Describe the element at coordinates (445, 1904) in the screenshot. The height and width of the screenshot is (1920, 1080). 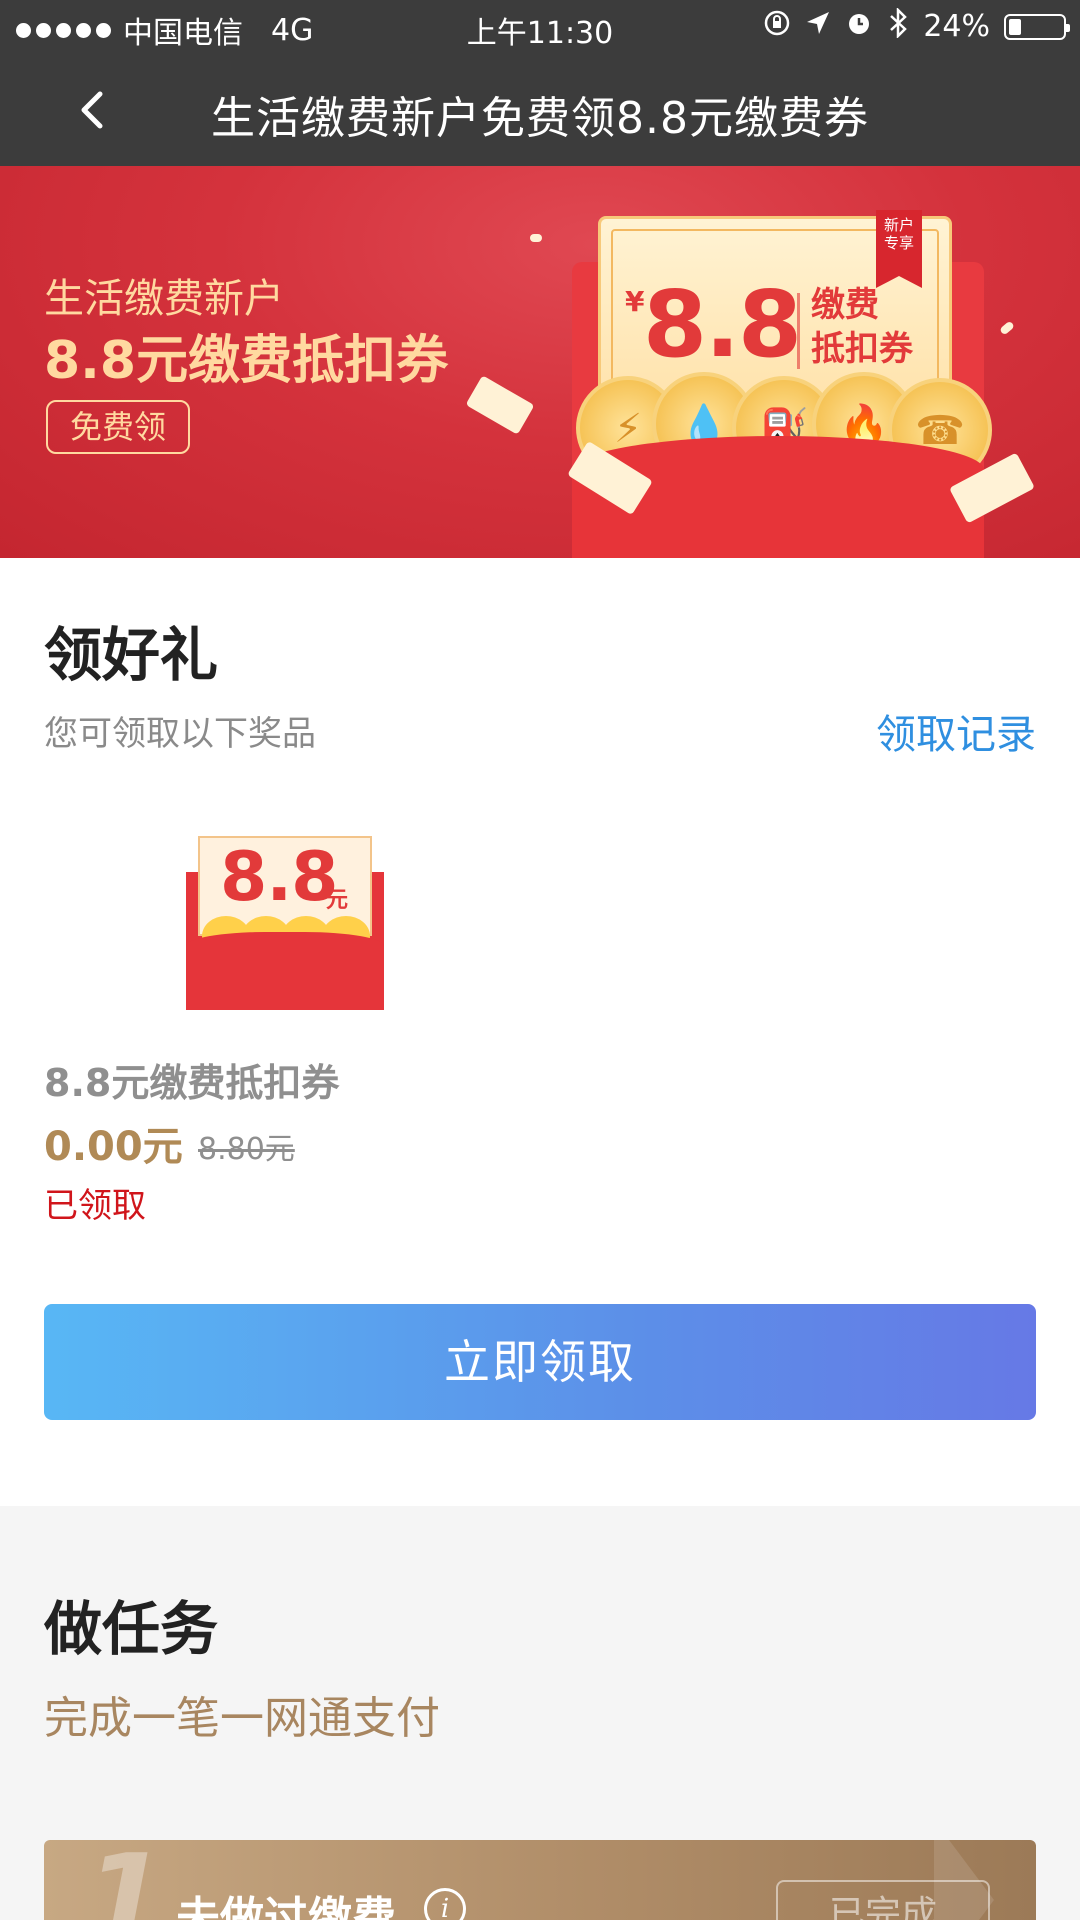
I see `info-icon: i` at that location.